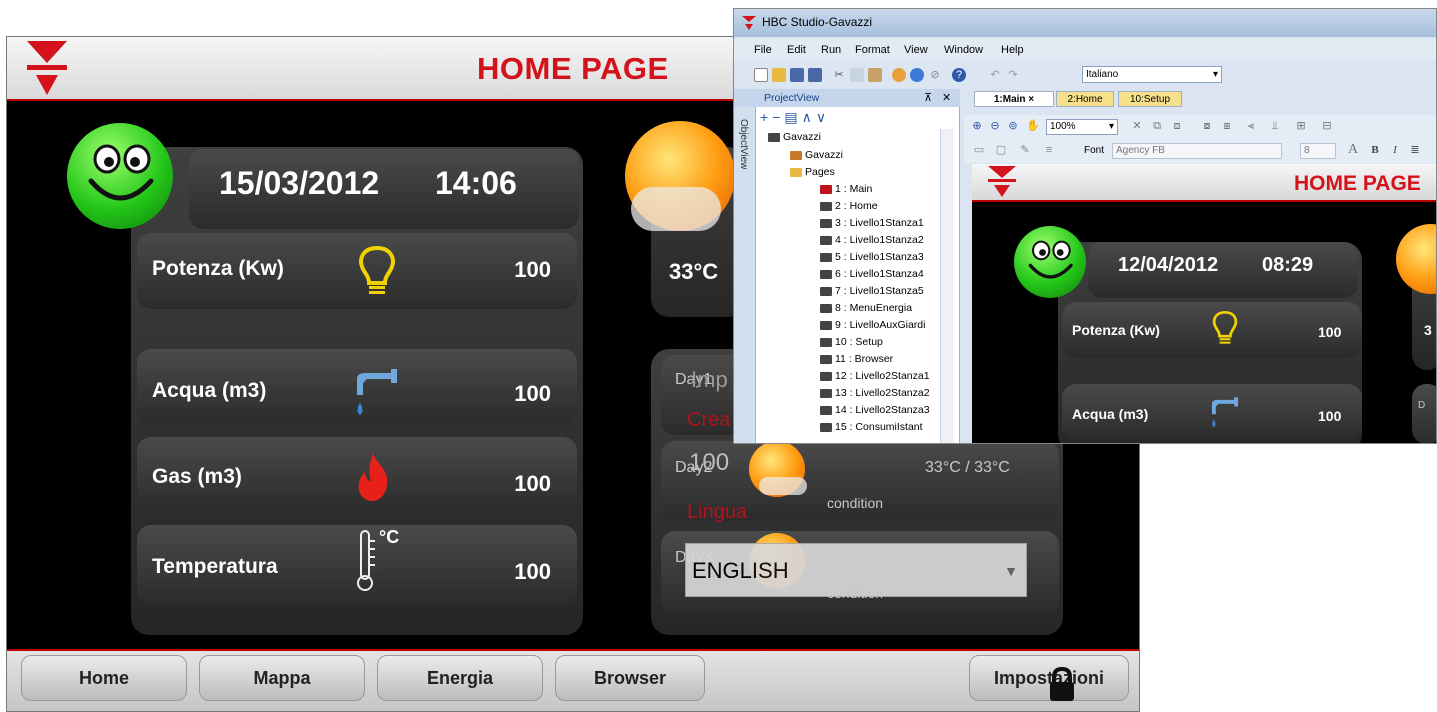  Describe the element at coordinates (831, 50) in the screenshot. I see `menu-run: Run` at that location.